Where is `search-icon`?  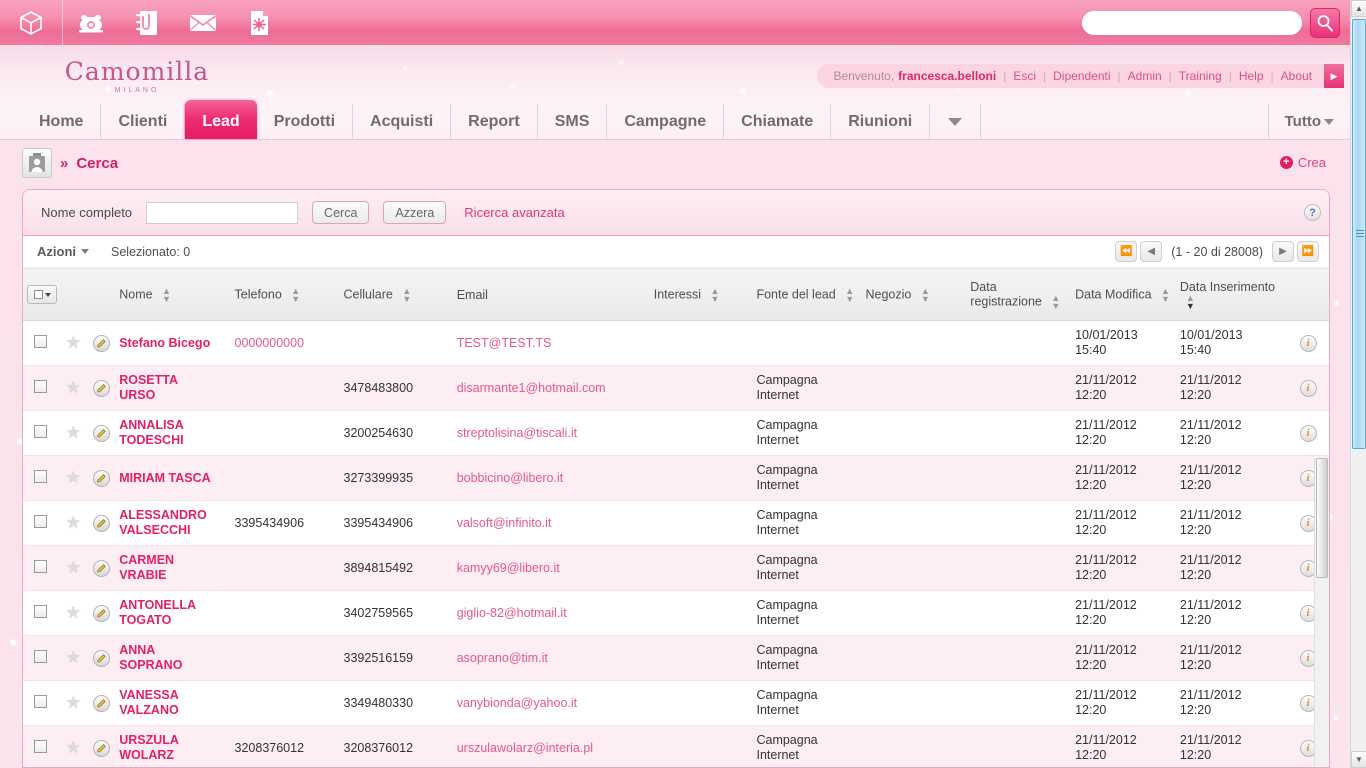 search-icon is located at coordinates (1325, 22).